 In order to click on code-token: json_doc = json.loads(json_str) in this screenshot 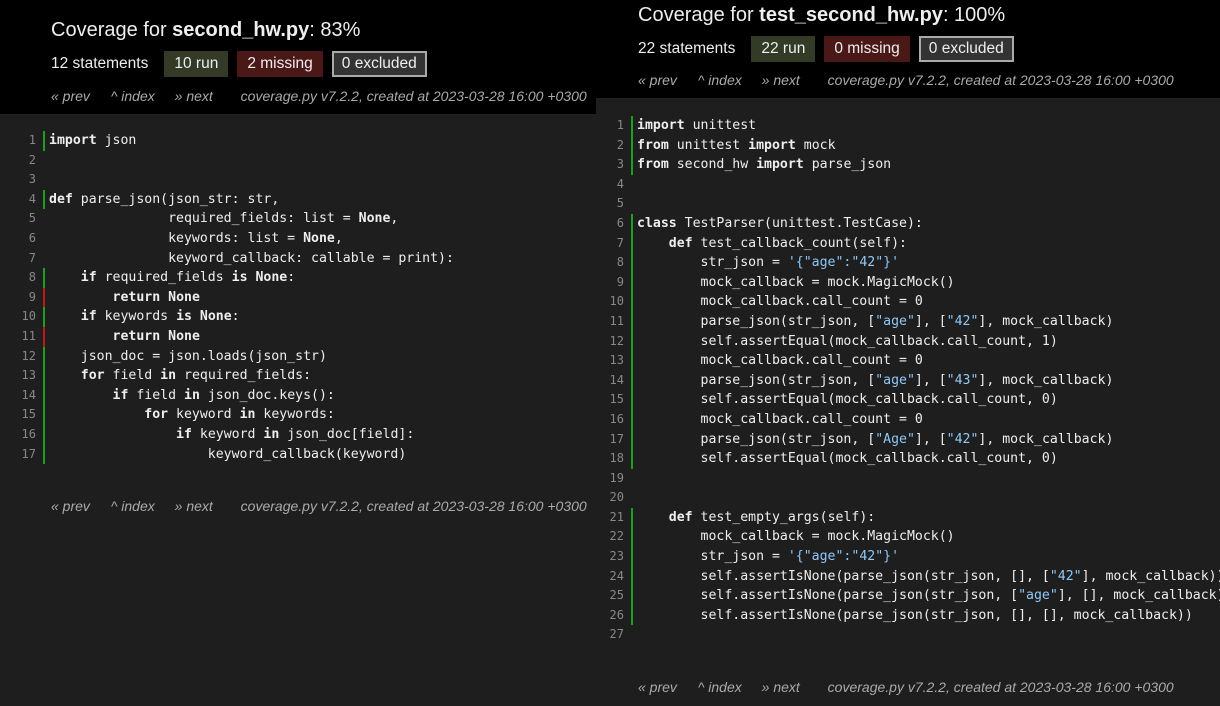, I will do `click(188, 356)`.